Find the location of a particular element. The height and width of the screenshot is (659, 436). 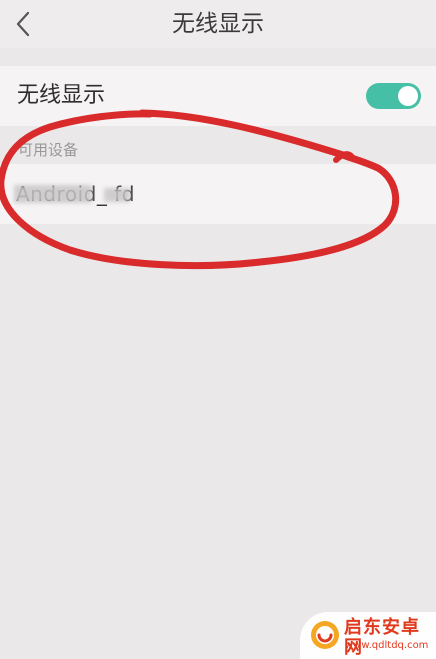

device-item: Android_ fd is located at coordinates (218, 194).